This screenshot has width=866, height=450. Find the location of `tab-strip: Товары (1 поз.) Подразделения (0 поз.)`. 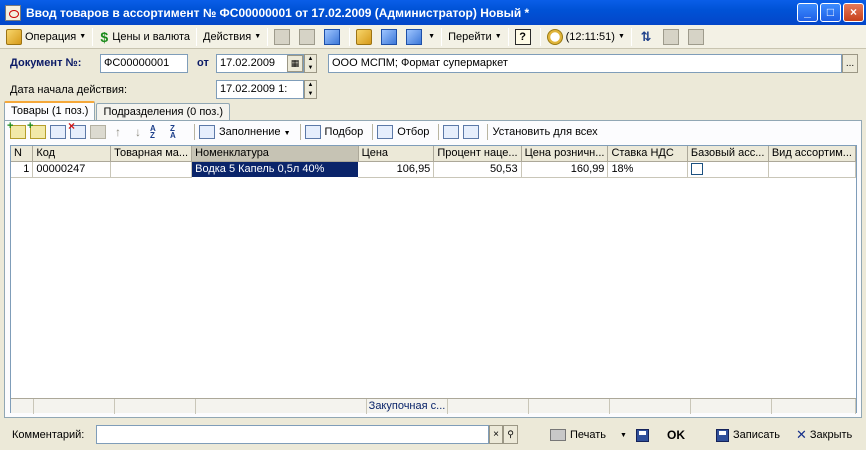

tab-strip: Товары (1 поз.) Подразделения (0 поз.) is located at coordinates (117, 111).